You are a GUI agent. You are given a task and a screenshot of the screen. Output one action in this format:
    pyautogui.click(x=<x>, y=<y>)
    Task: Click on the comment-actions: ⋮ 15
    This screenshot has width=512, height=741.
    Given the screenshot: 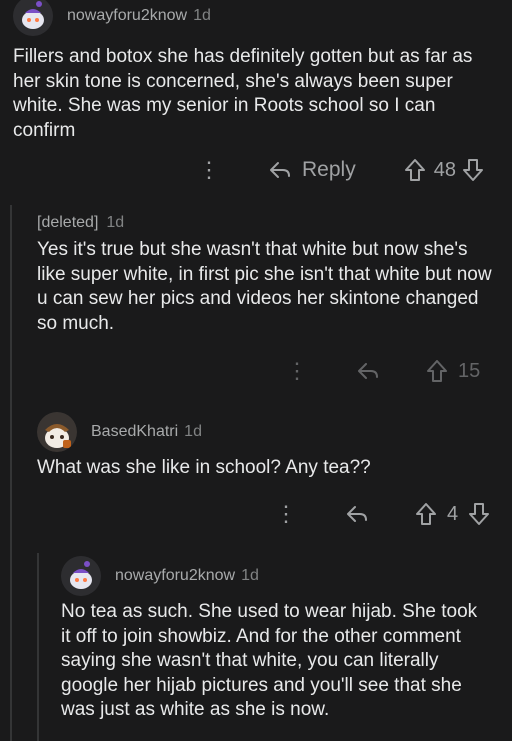 What is the action you would take?
    pyautogui.click(x=397, y=371)
    